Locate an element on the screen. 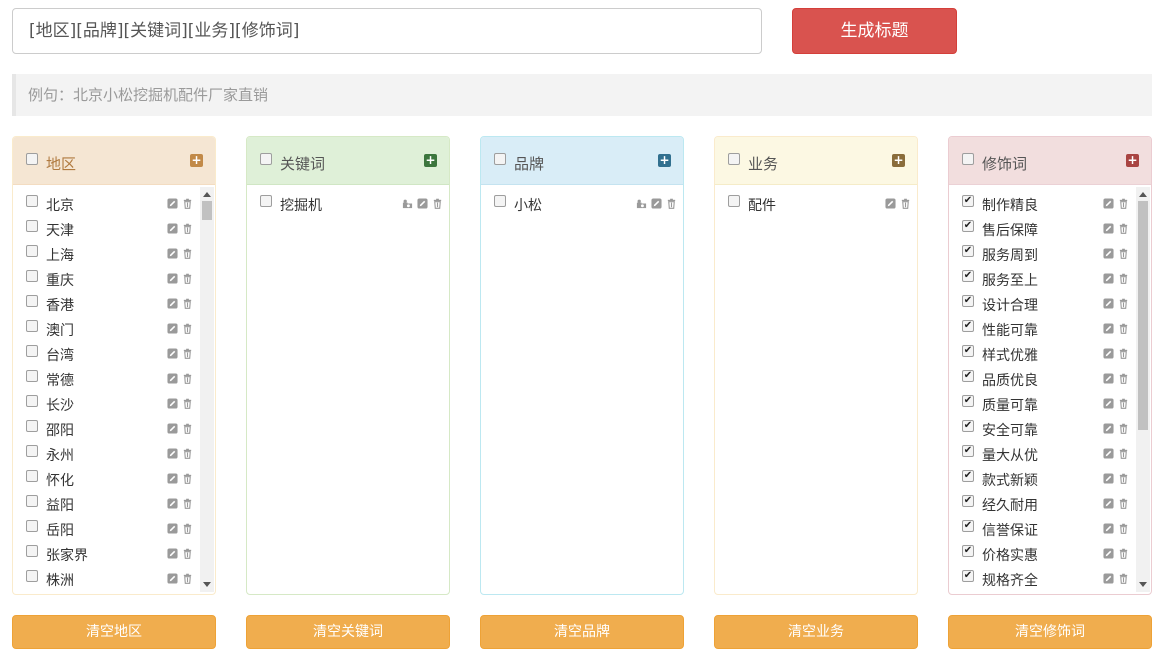 This screenshot has height=658, width=1163. clear-region-button: 清空地区 is located at coordinates (114, 632).